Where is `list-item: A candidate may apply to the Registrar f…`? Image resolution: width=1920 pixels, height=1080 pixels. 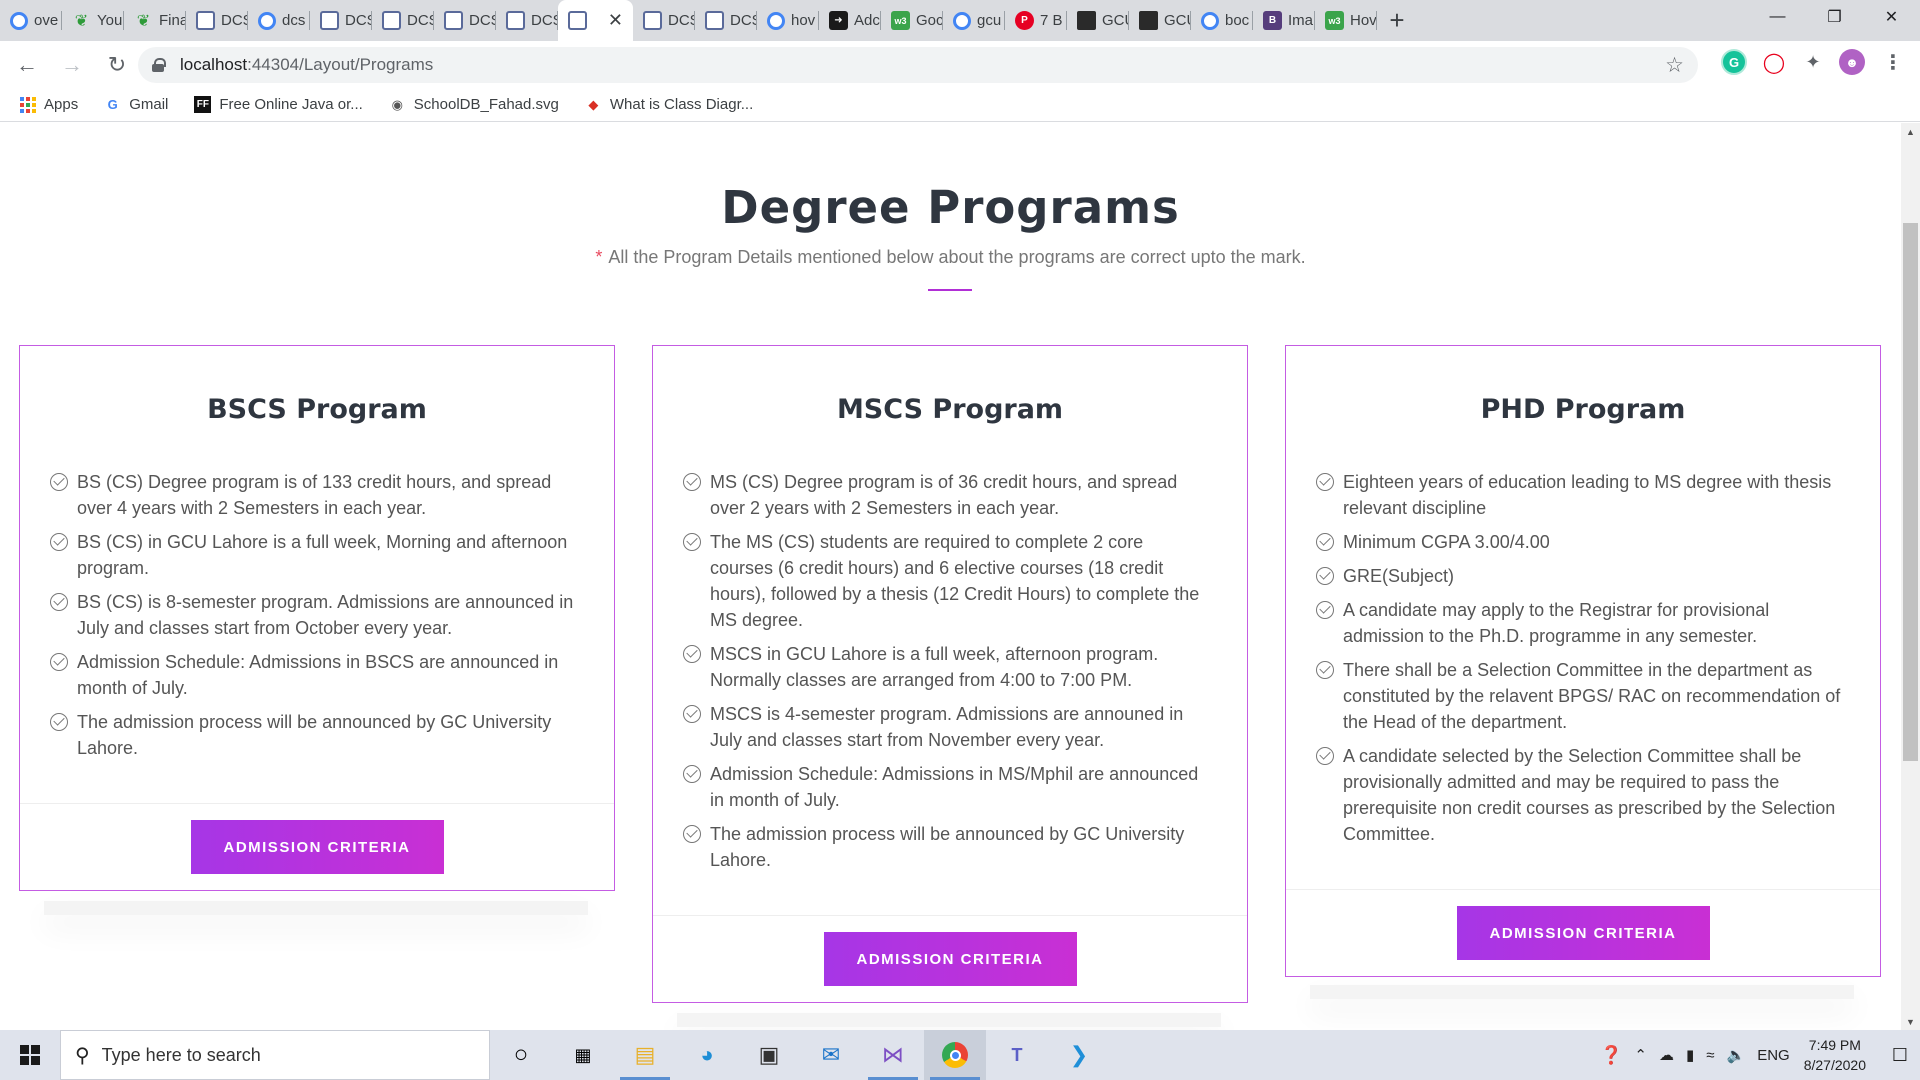 list-item: A candidate may apply to the Registrar f… is located at coordinates (1580, 623).